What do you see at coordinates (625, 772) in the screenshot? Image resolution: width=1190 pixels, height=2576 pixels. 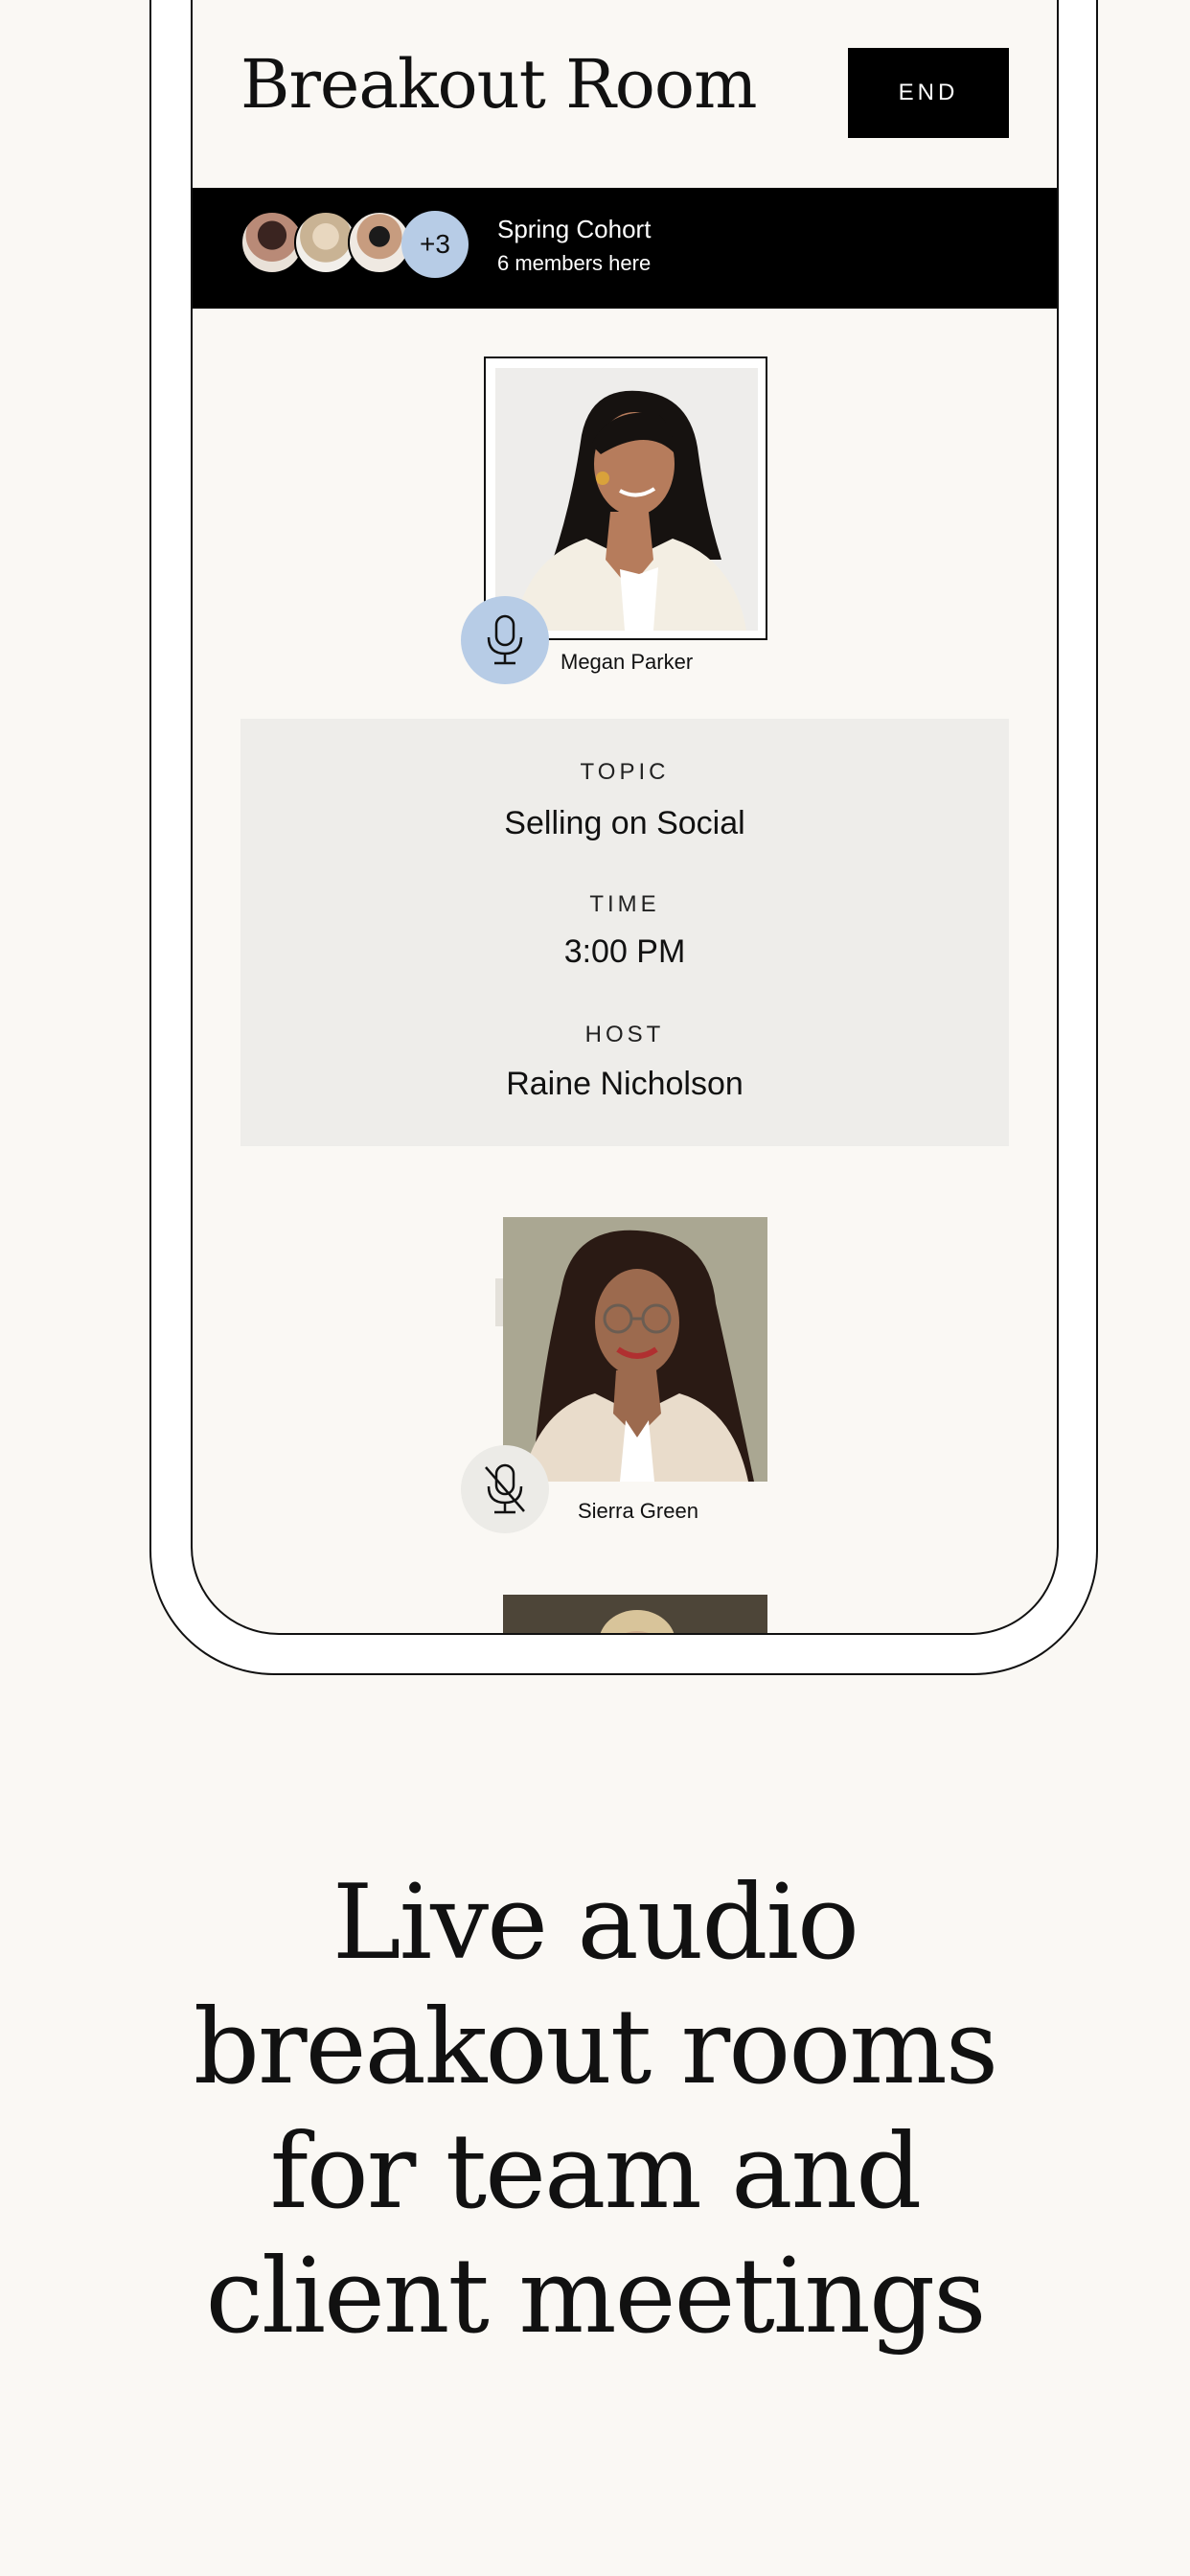 I see `topic-label: TOPIC` at bounding box center [625, 772].